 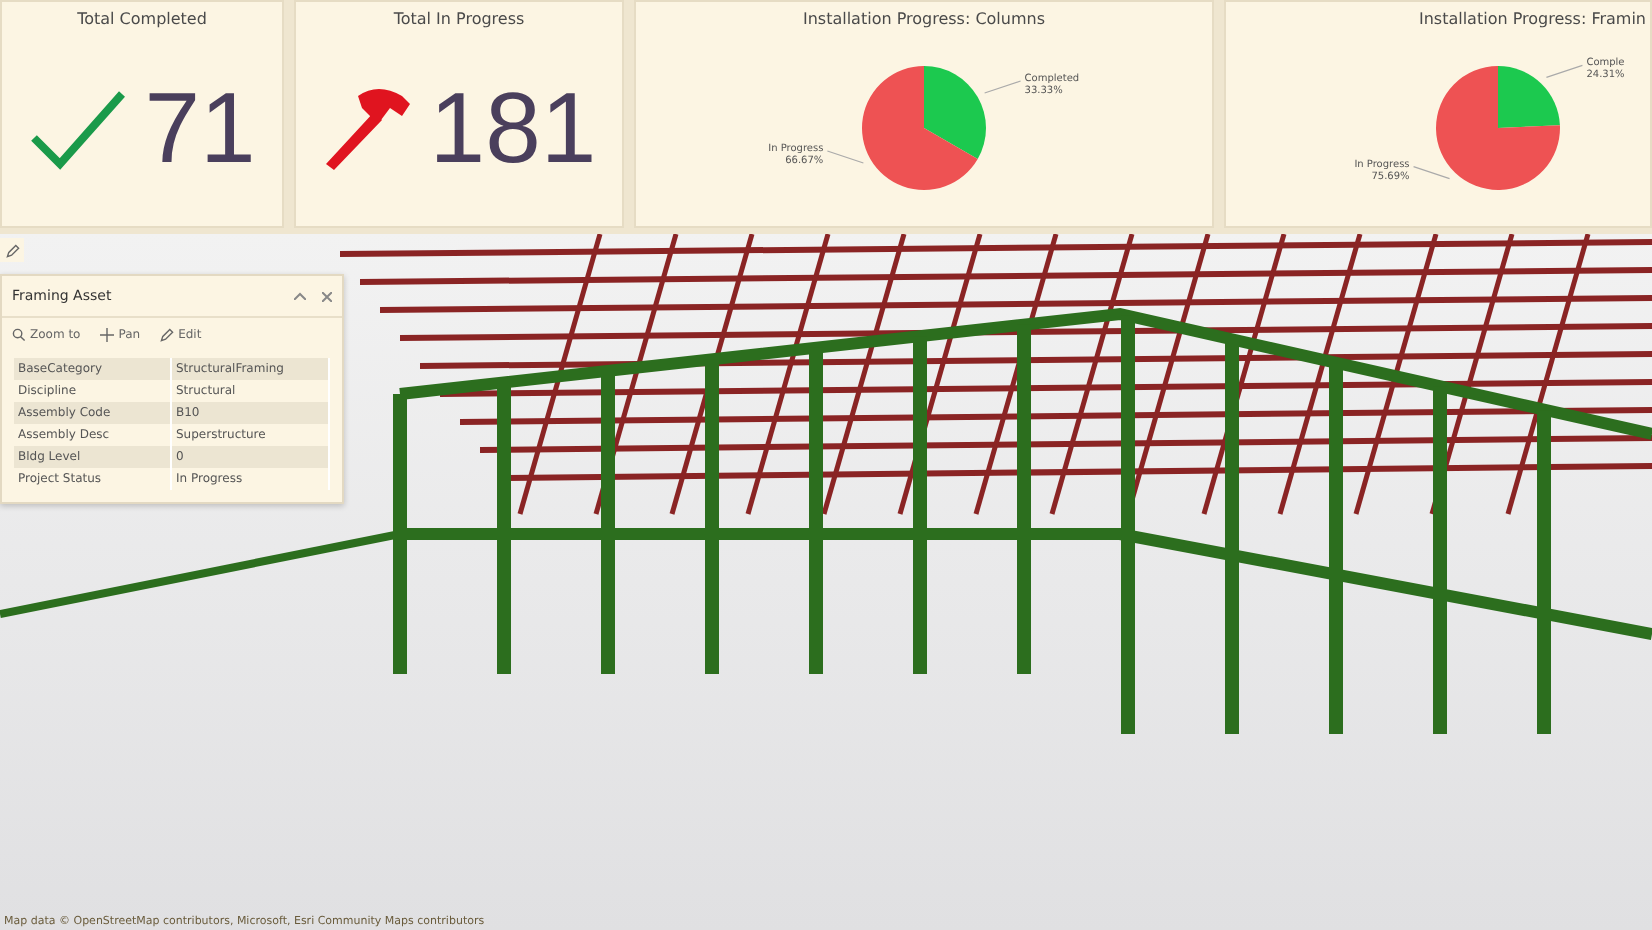 What do you see at coordinates (200, 127) in the screenshot?
I see `stat-value: 71` at bounding box center [200, 127].